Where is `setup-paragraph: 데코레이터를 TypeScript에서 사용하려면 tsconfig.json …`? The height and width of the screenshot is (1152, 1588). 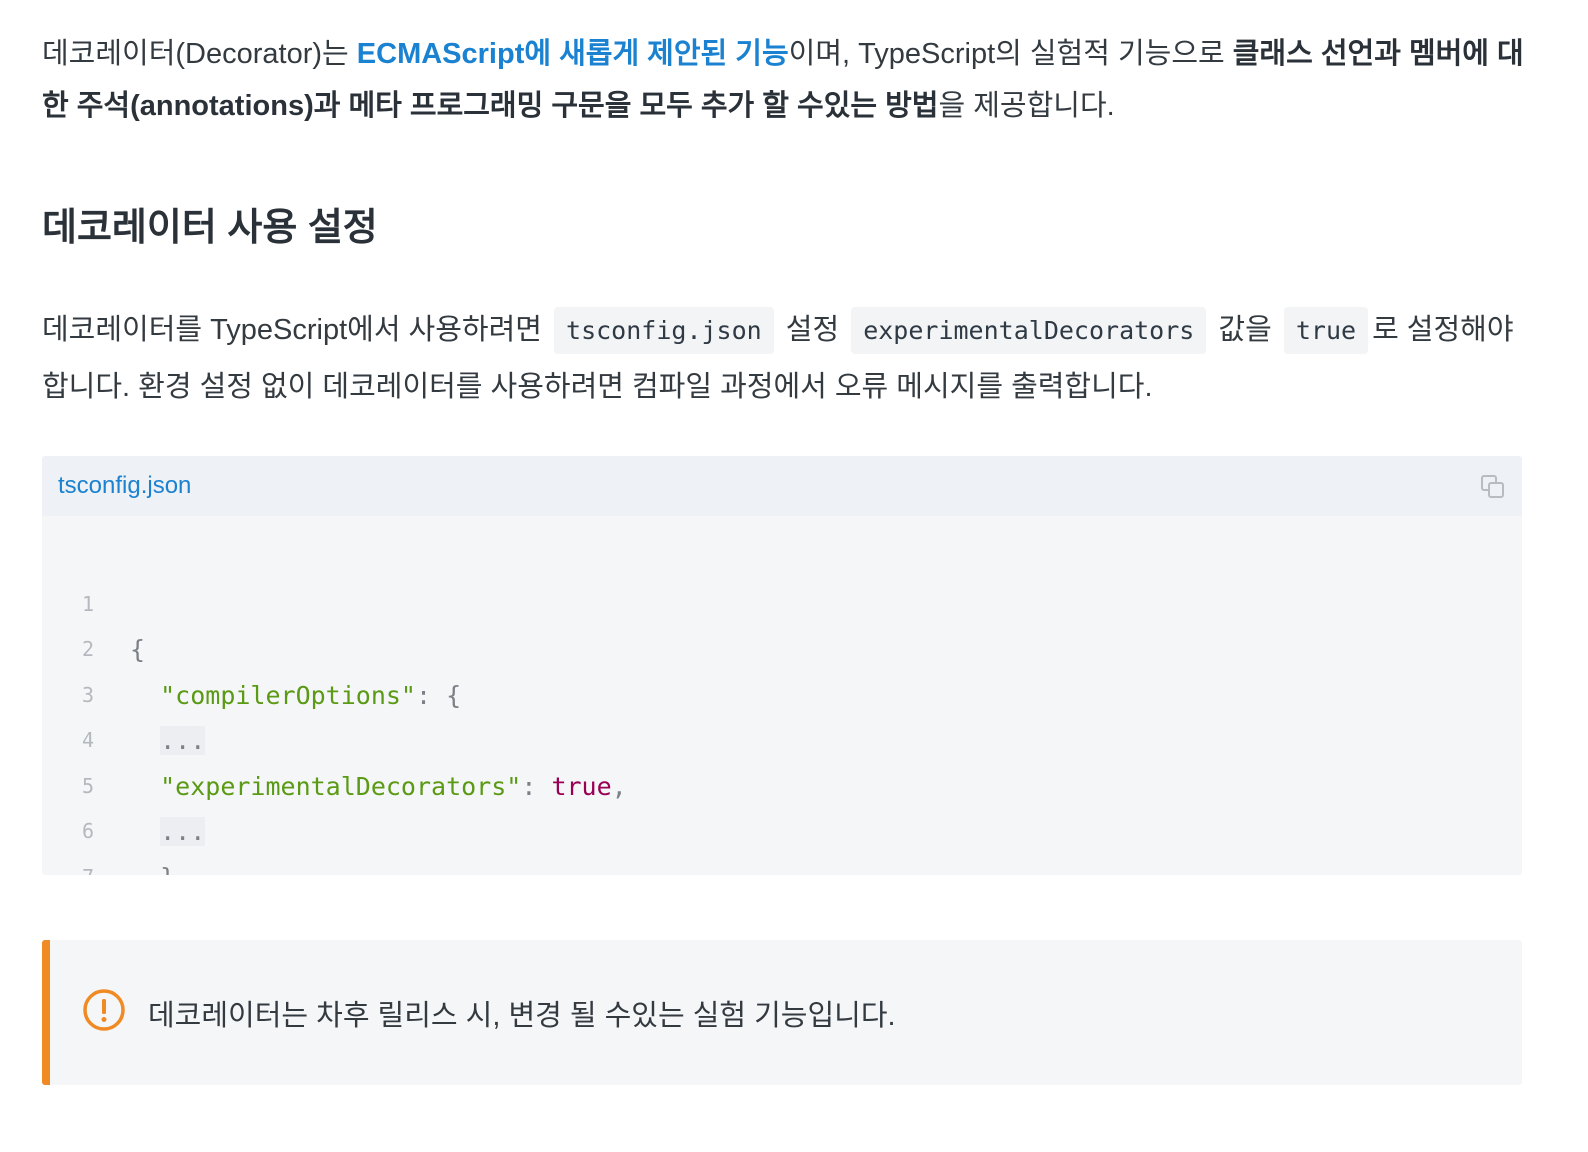
setup-paragraph: 데코레이터를 TypeScript에서 사용하려면 tsconfig.json … is located at coordinates (787, 358).